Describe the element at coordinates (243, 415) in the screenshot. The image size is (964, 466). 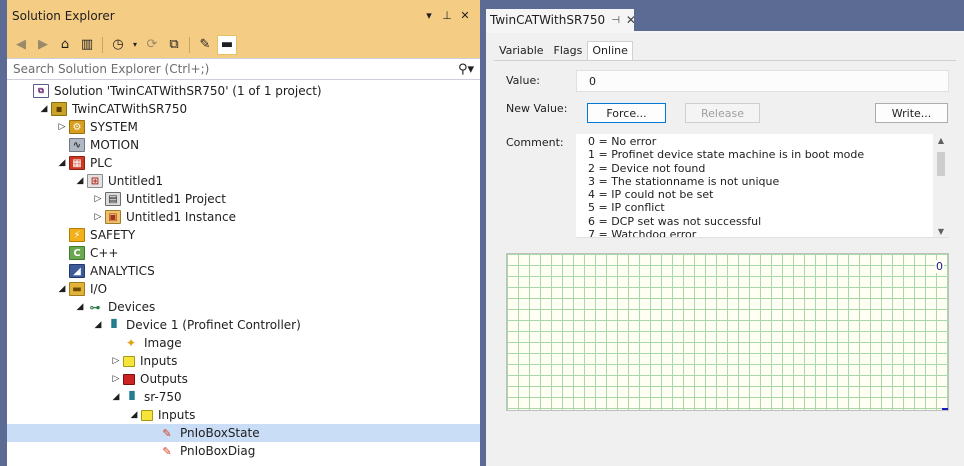
I see `tree-item: ◢ Inputs` at that location.